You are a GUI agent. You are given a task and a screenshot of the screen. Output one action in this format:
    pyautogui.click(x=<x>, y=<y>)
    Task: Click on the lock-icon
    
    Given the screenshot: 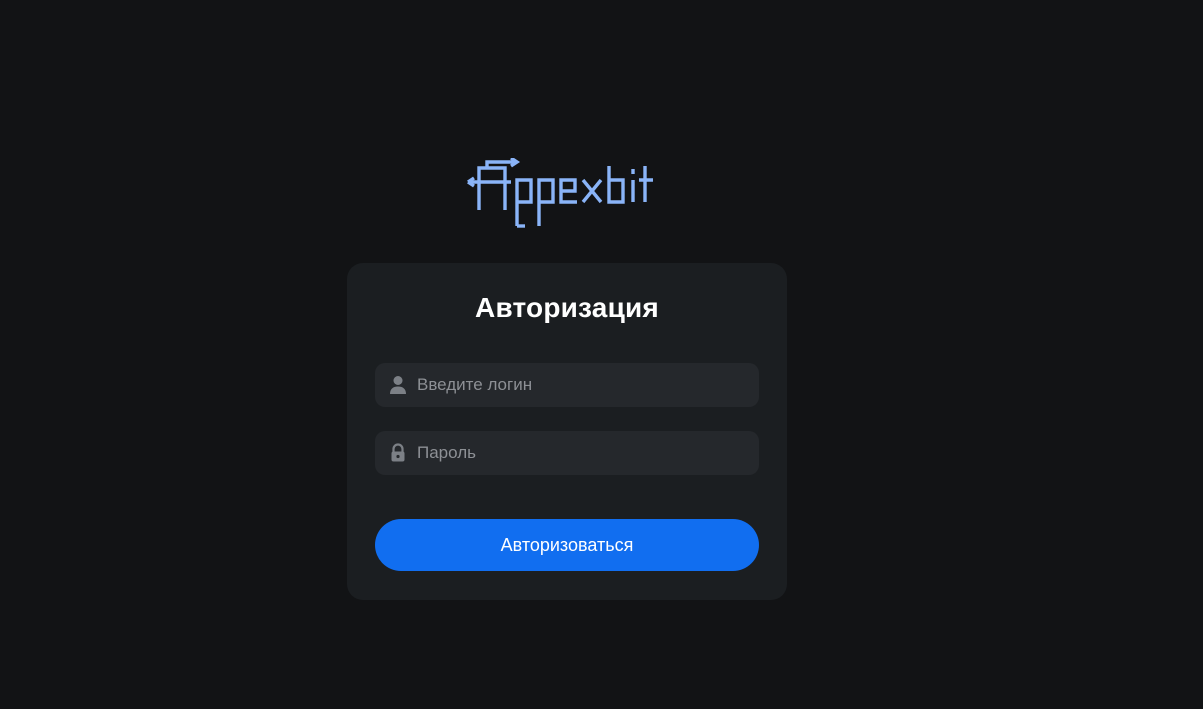 What is the action you would take?
    pyautogui.click(x=398, y=453)
    